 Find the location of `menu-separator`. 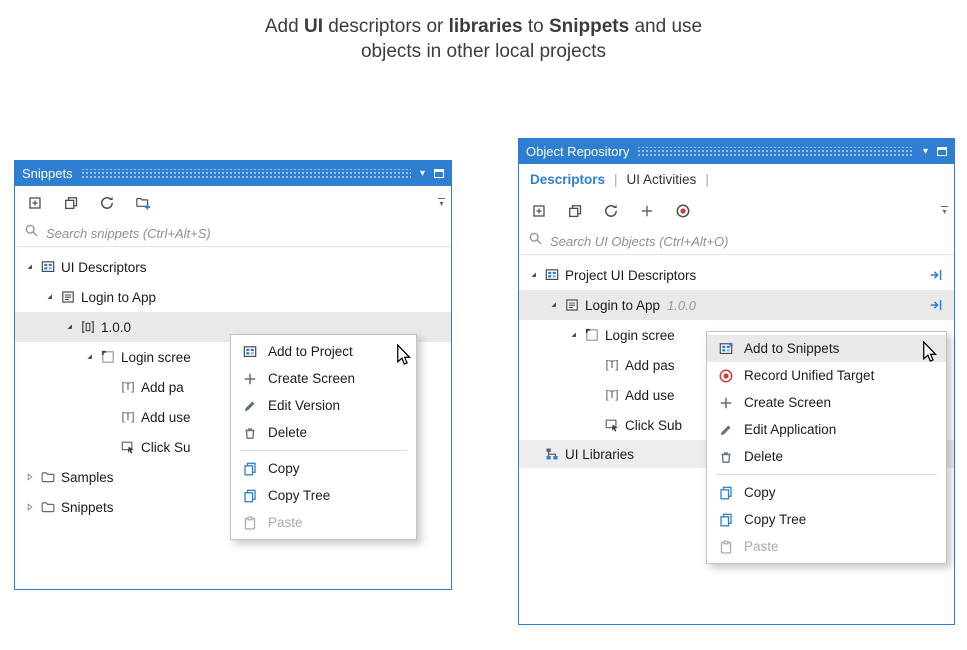

menu-separator is located at coordinates (826, 474).